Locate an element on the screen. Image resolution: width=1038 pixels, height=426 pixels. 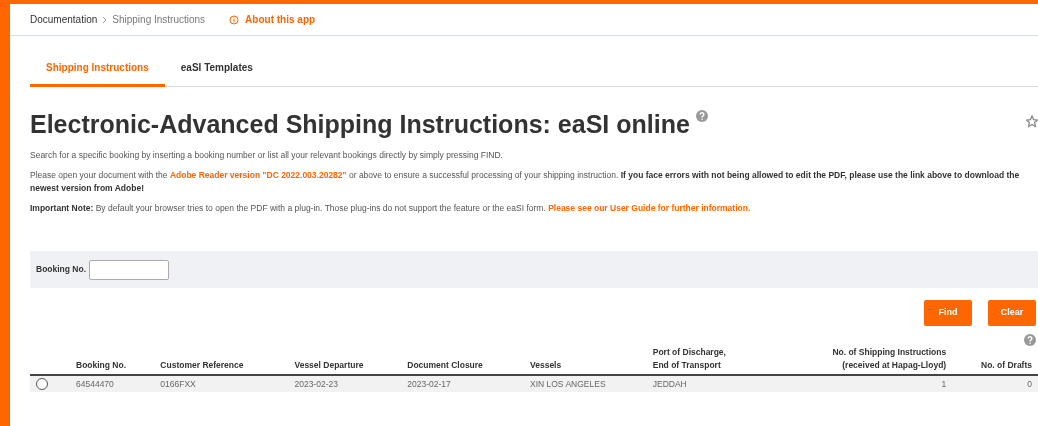
table-cell: XIN LOS ANGELES is located at coordinates (591, 383).